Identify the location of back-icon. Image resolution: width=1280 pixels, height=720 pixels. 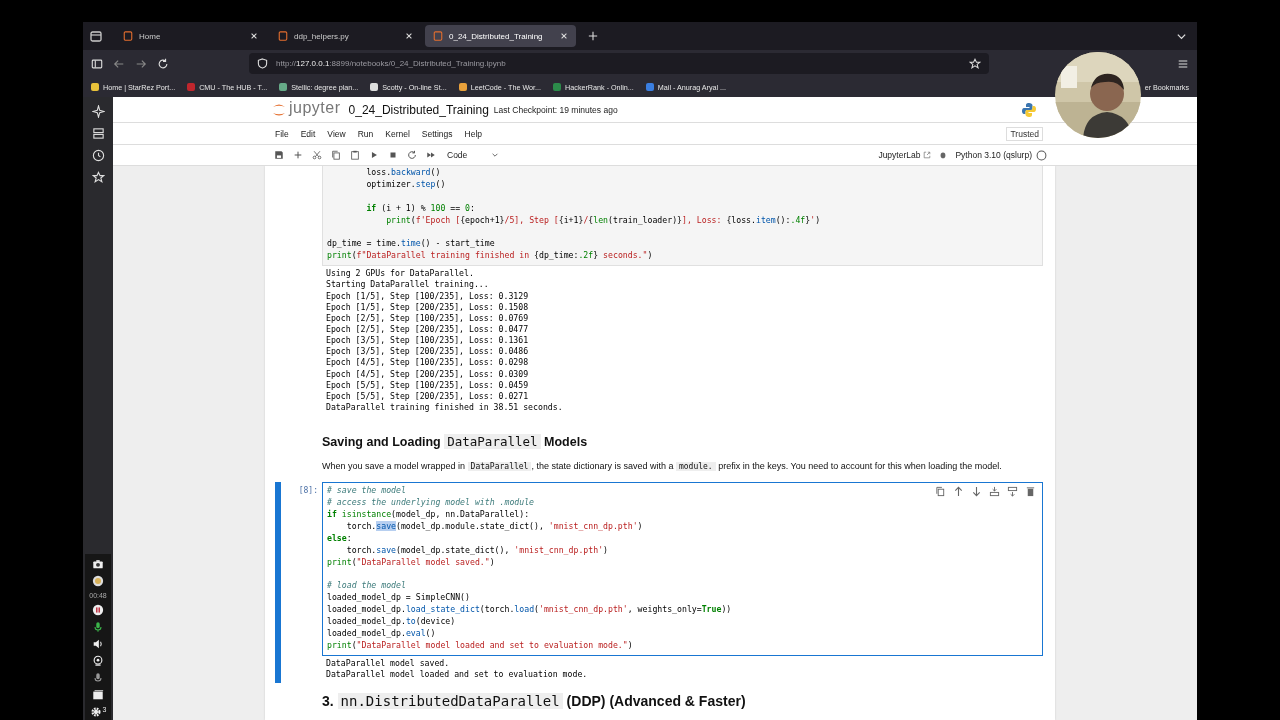
(119, 63).